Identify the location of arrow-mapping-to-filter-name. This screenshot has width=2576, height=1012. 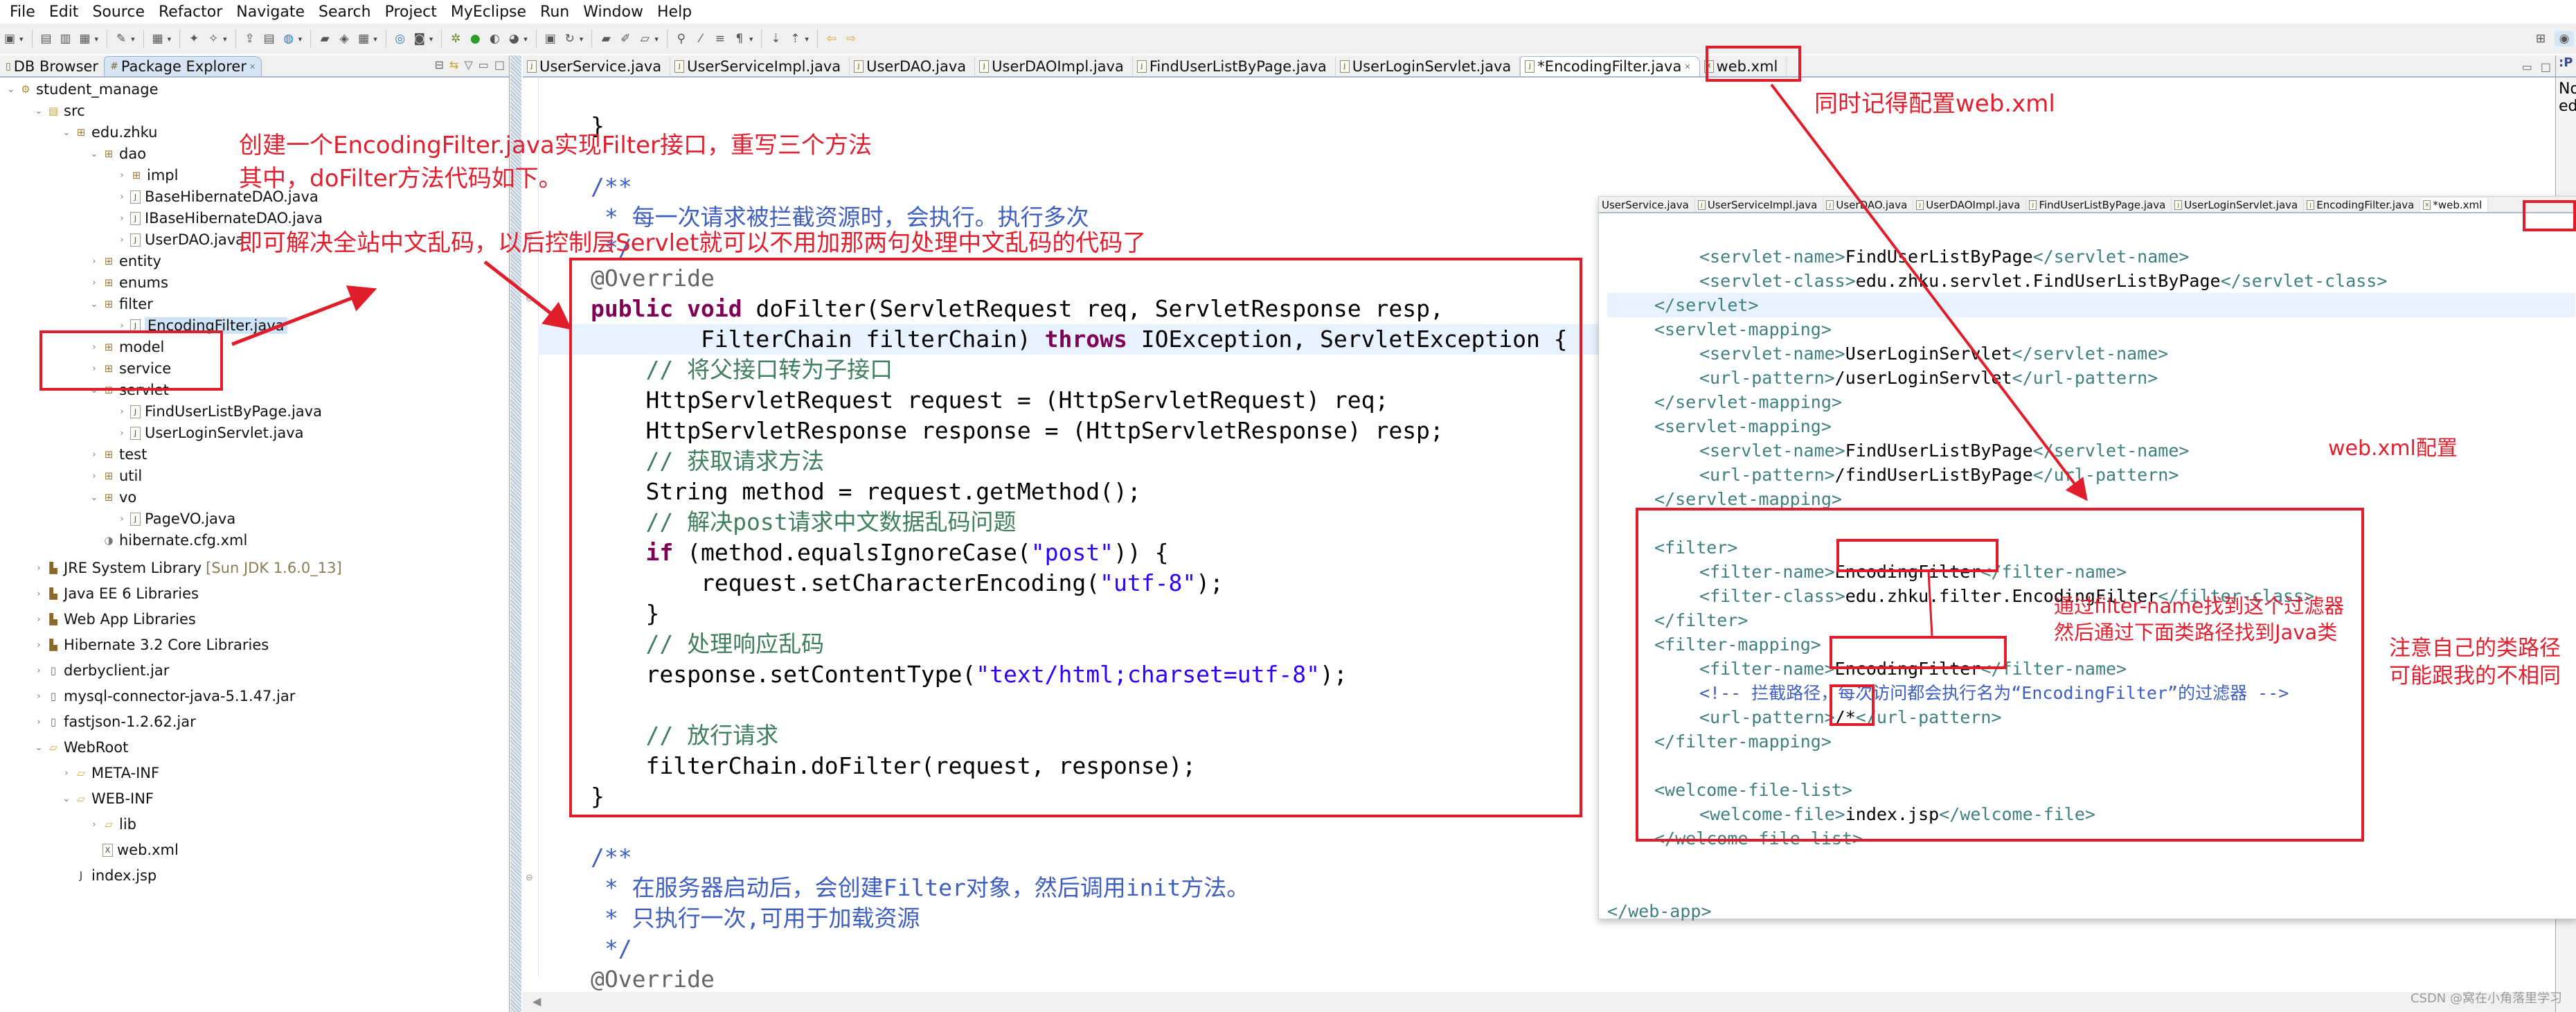
(1930, 604).